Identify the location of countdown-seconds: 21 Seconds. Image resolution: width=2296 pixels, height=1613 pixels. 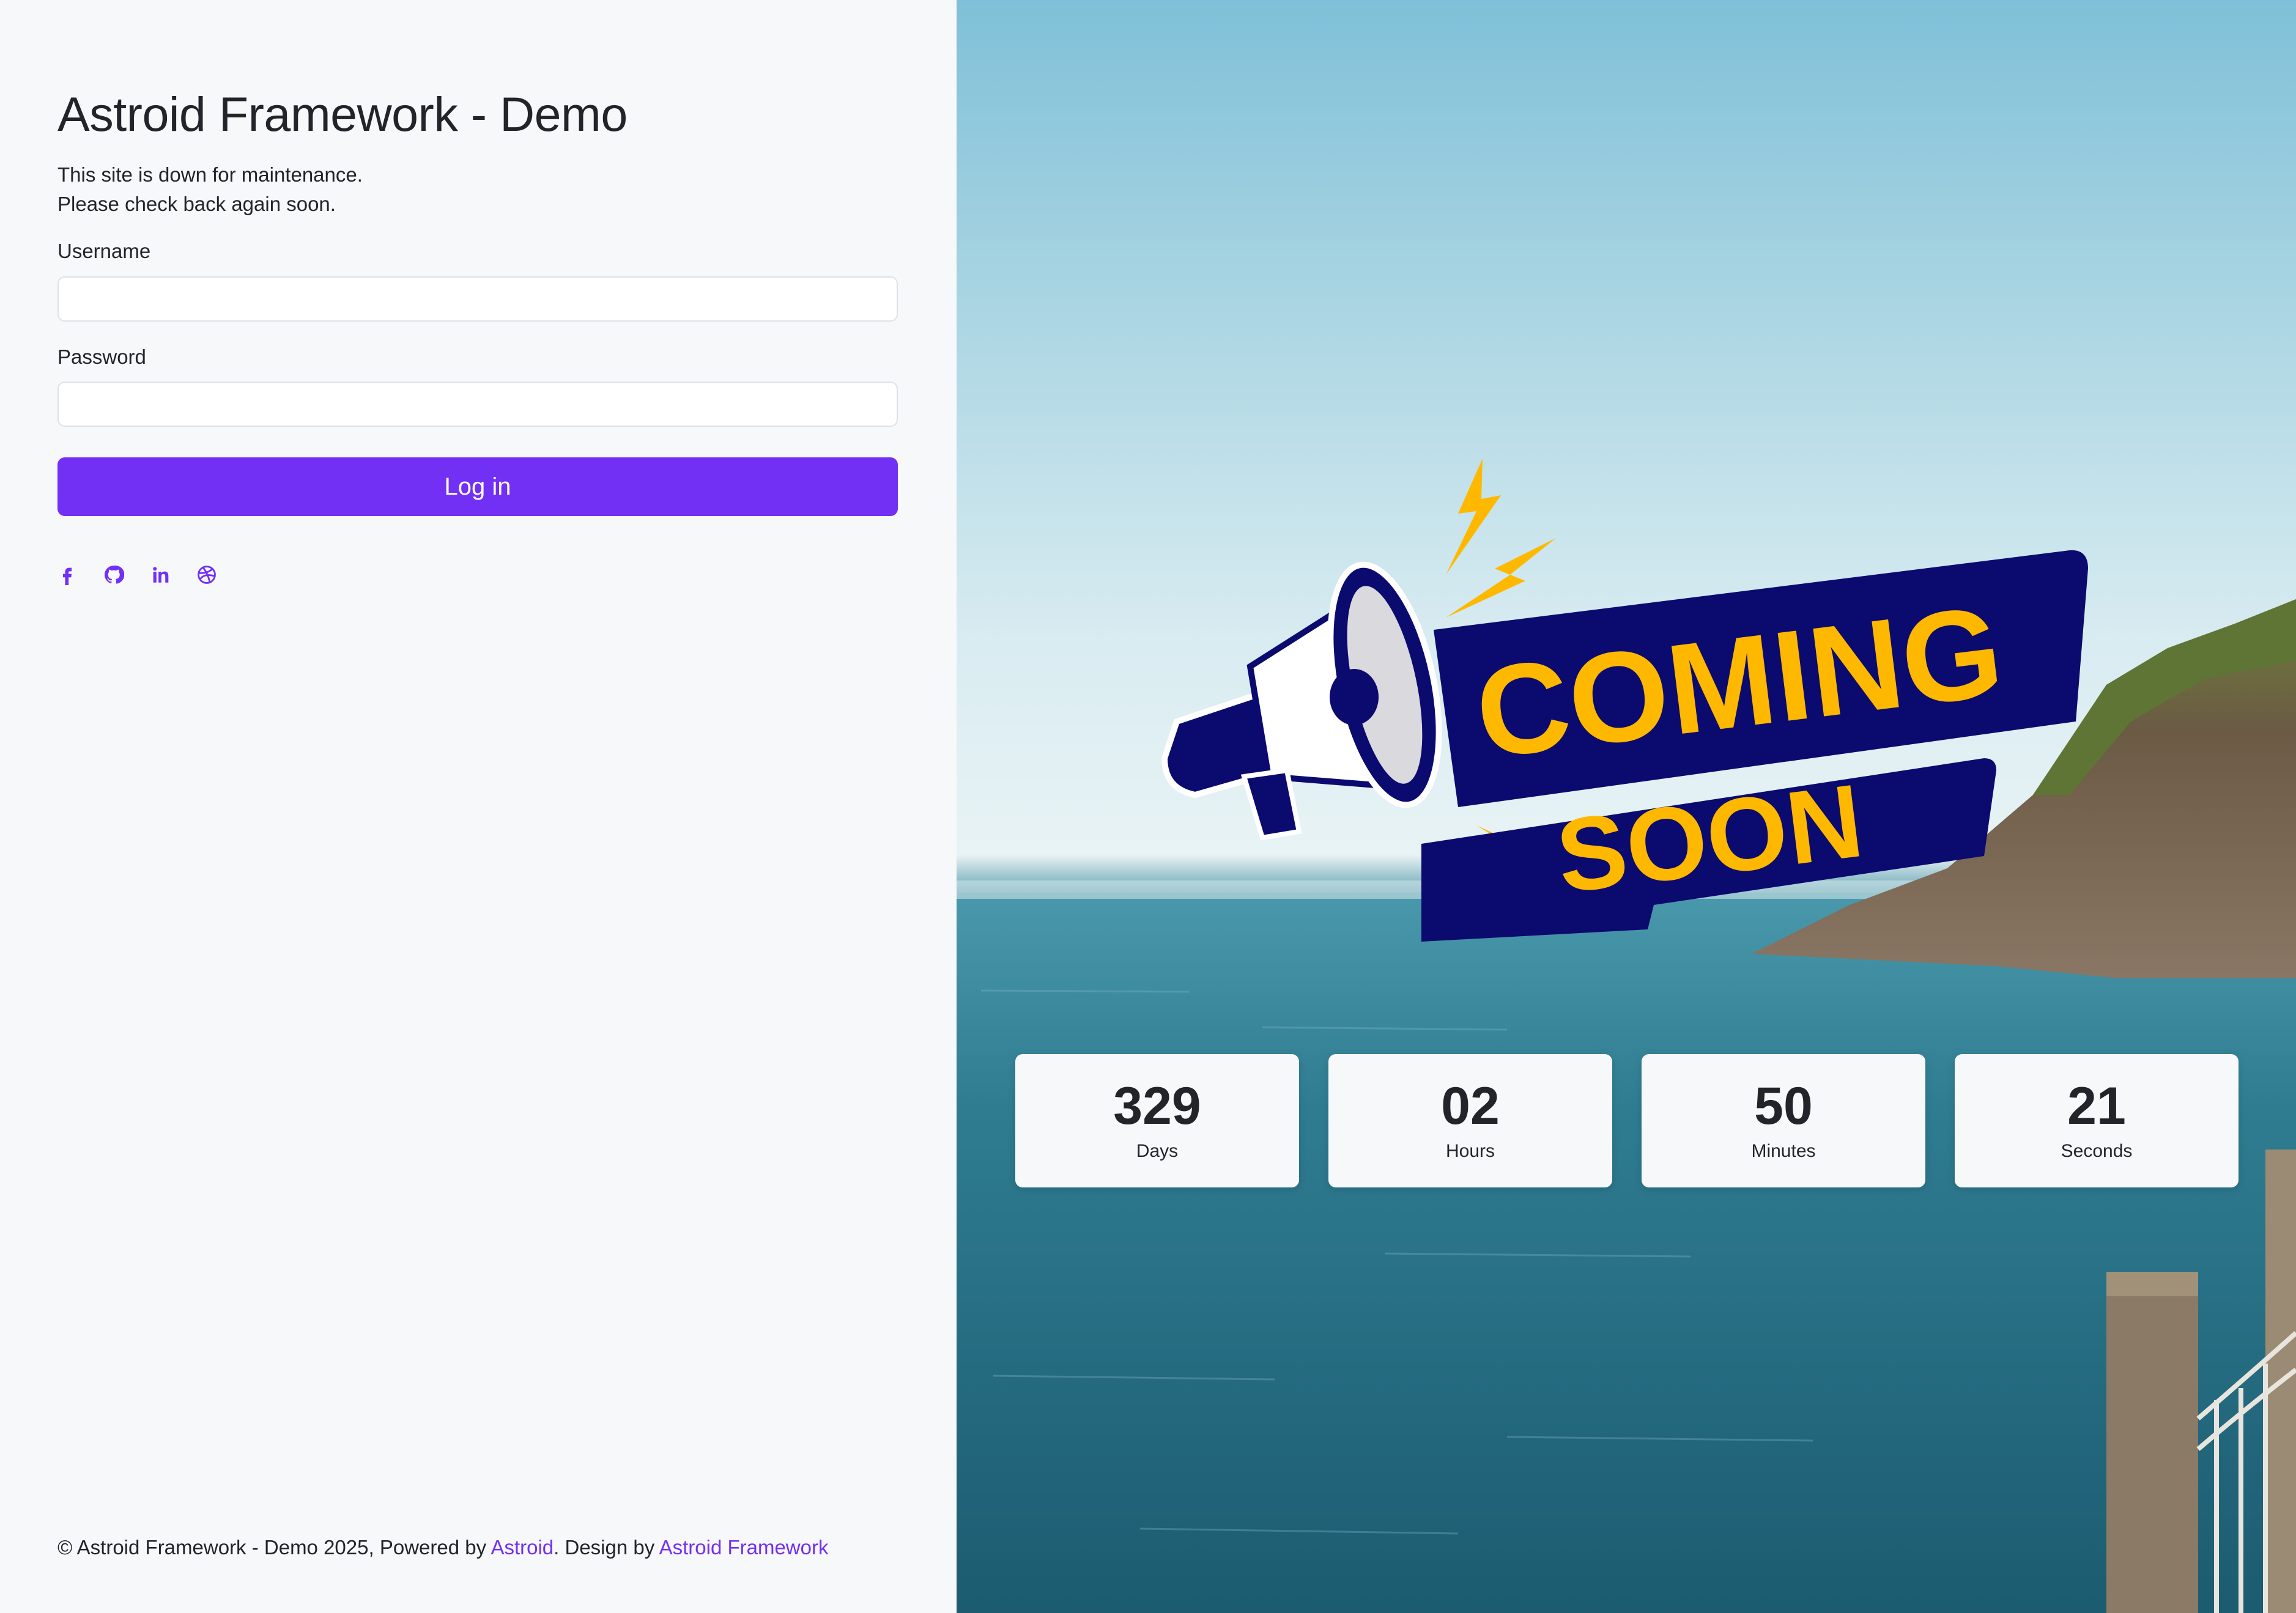
(2097, 1120).